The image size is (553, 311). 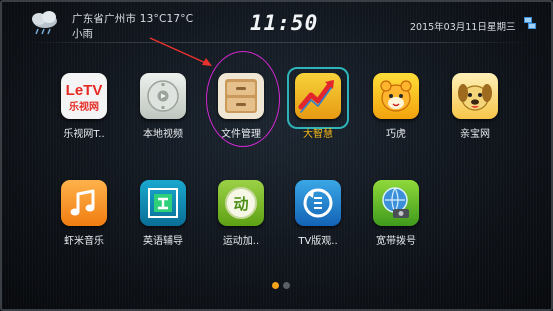 I want to click on annotation-arrow-icon, so click(x=180, y=51).